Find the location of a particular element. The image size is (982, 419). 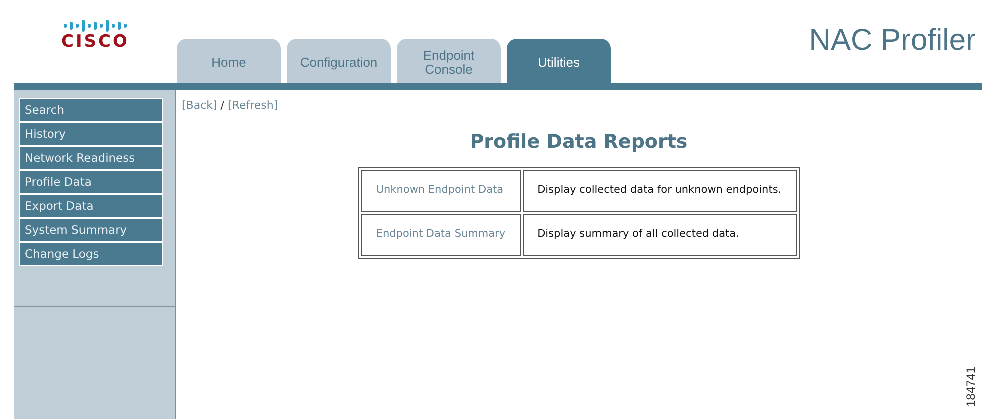

nav-tab: Configuration is located at coordinates (339, 61).